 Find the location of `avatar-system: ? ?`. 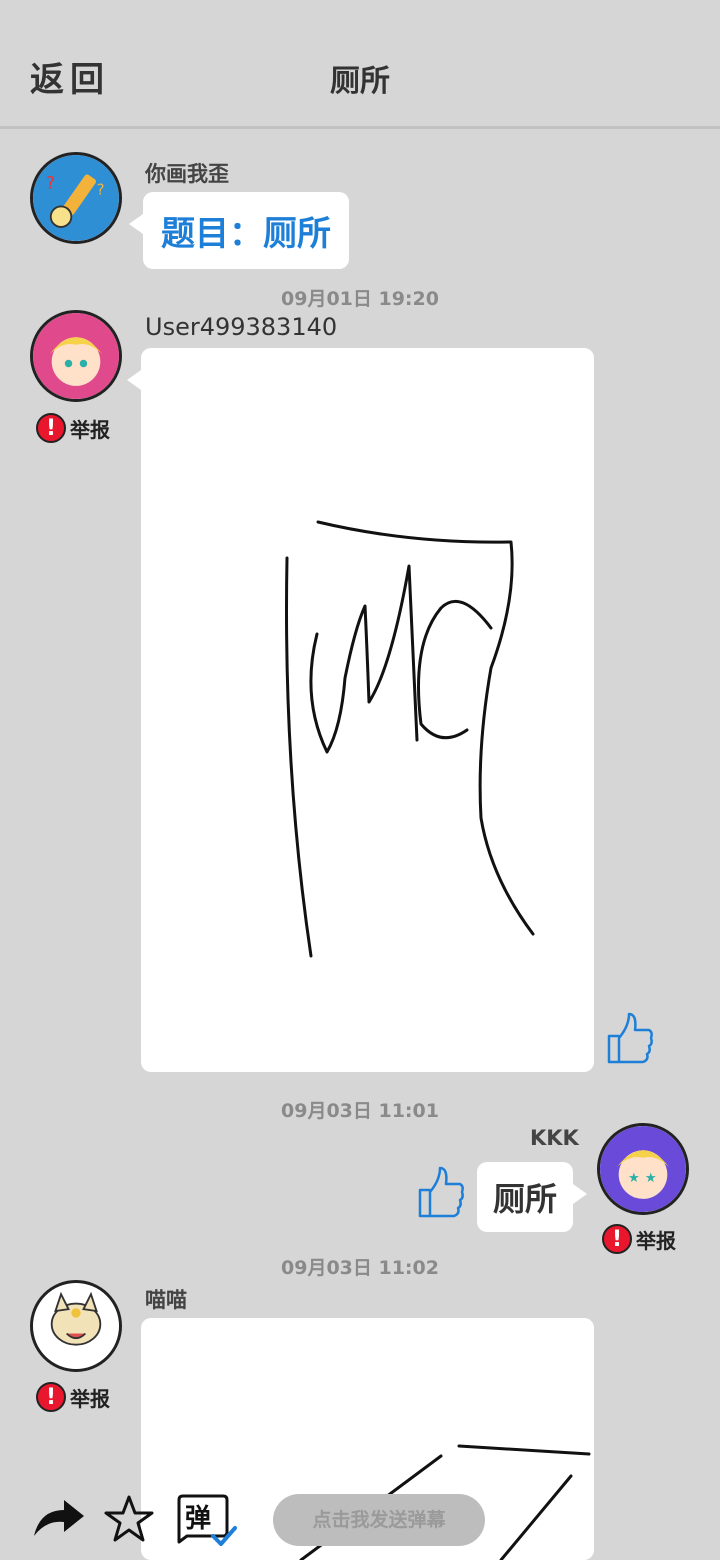

avatar-system: ? ? is located at coordinates (76, 198).